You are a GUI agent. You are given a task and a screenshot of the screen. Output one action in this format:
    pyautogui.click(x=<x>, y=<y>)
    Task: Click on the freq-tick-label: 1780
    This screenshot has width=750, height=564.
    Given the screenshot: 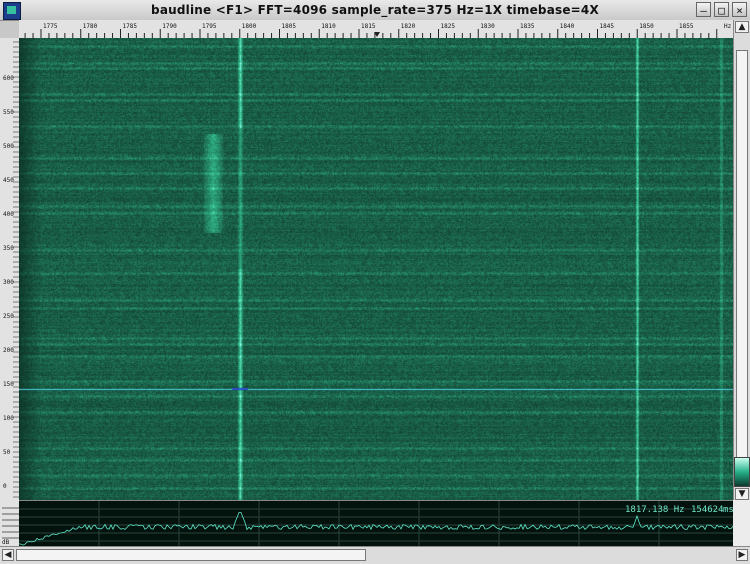 What is the action you would take?
    pyautogui.click(x=90, y=26)
    